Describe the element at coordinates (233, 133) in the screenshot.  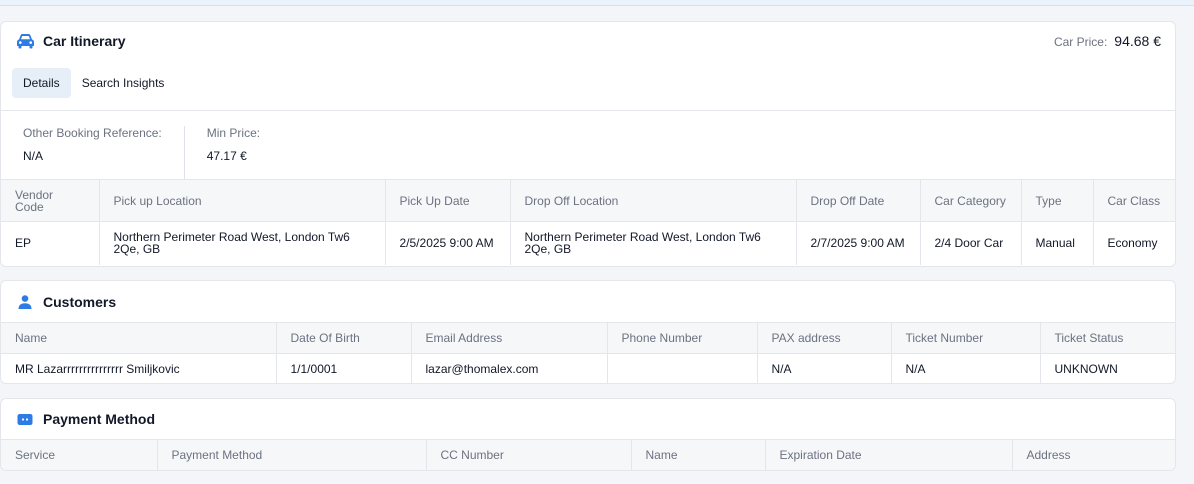
I see `min-price-label: Min Price:` at that location.